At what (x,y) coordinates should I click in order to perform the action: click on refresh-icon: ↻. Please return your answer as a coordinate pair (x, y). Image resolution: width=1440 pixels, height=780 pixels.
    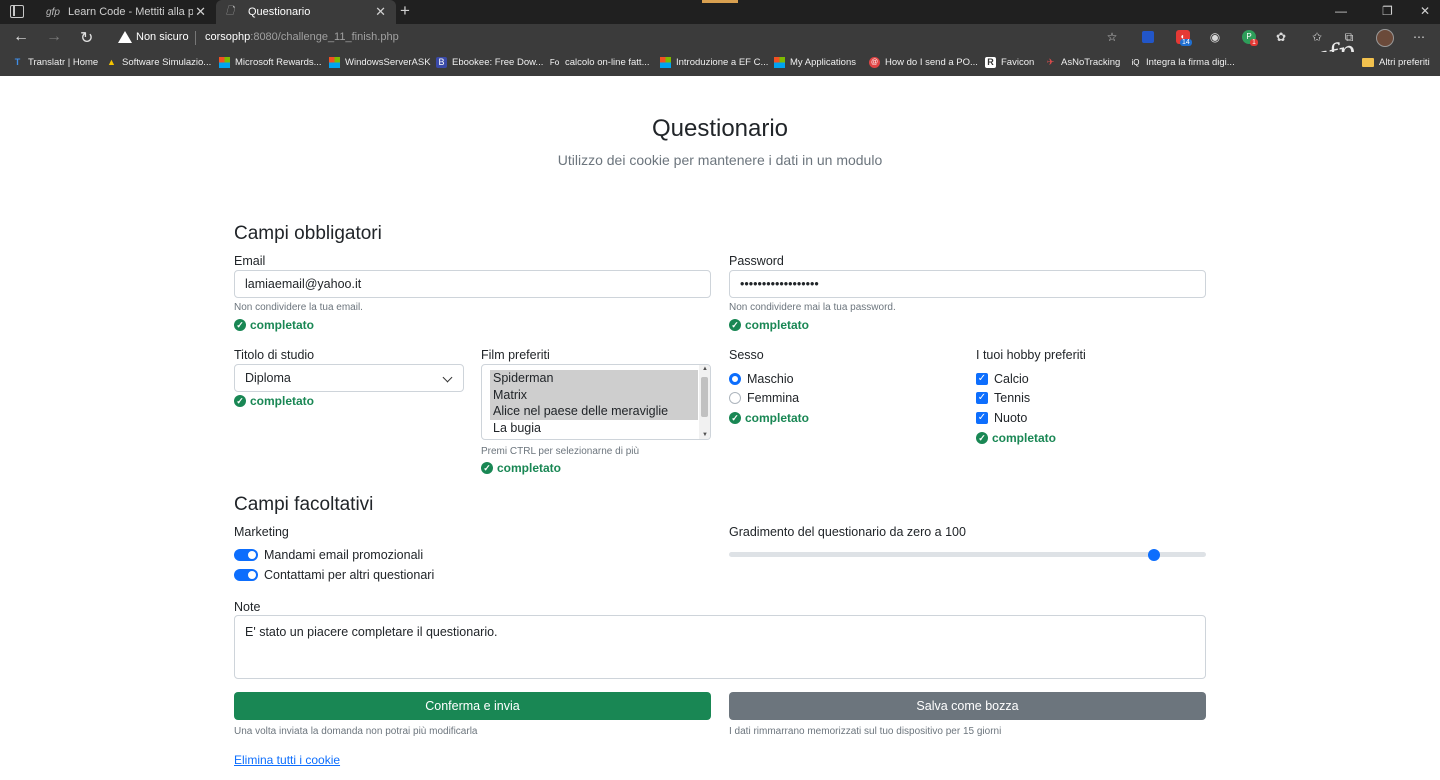
    Looking at the image, I should click on (86, 38).